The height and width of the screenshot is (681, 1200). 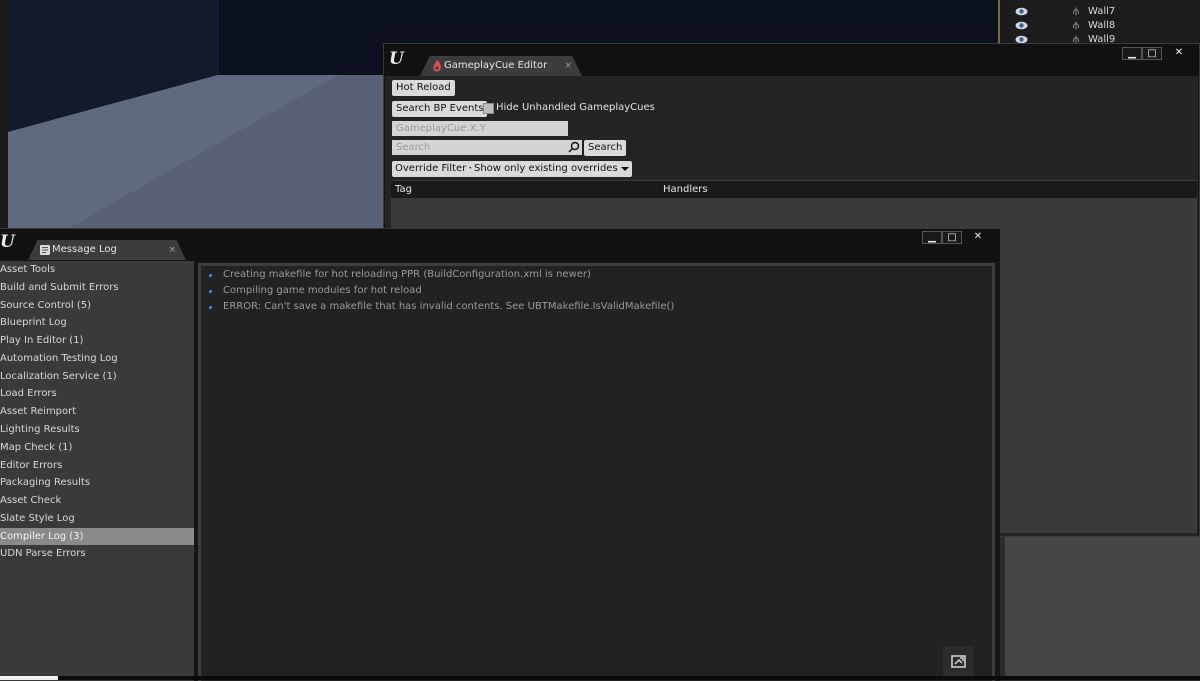 What do you see at coordinates (97, 411) in the screenshot?
I see `log-category-item: Asset Reimport` at bounding box center [97, 411].